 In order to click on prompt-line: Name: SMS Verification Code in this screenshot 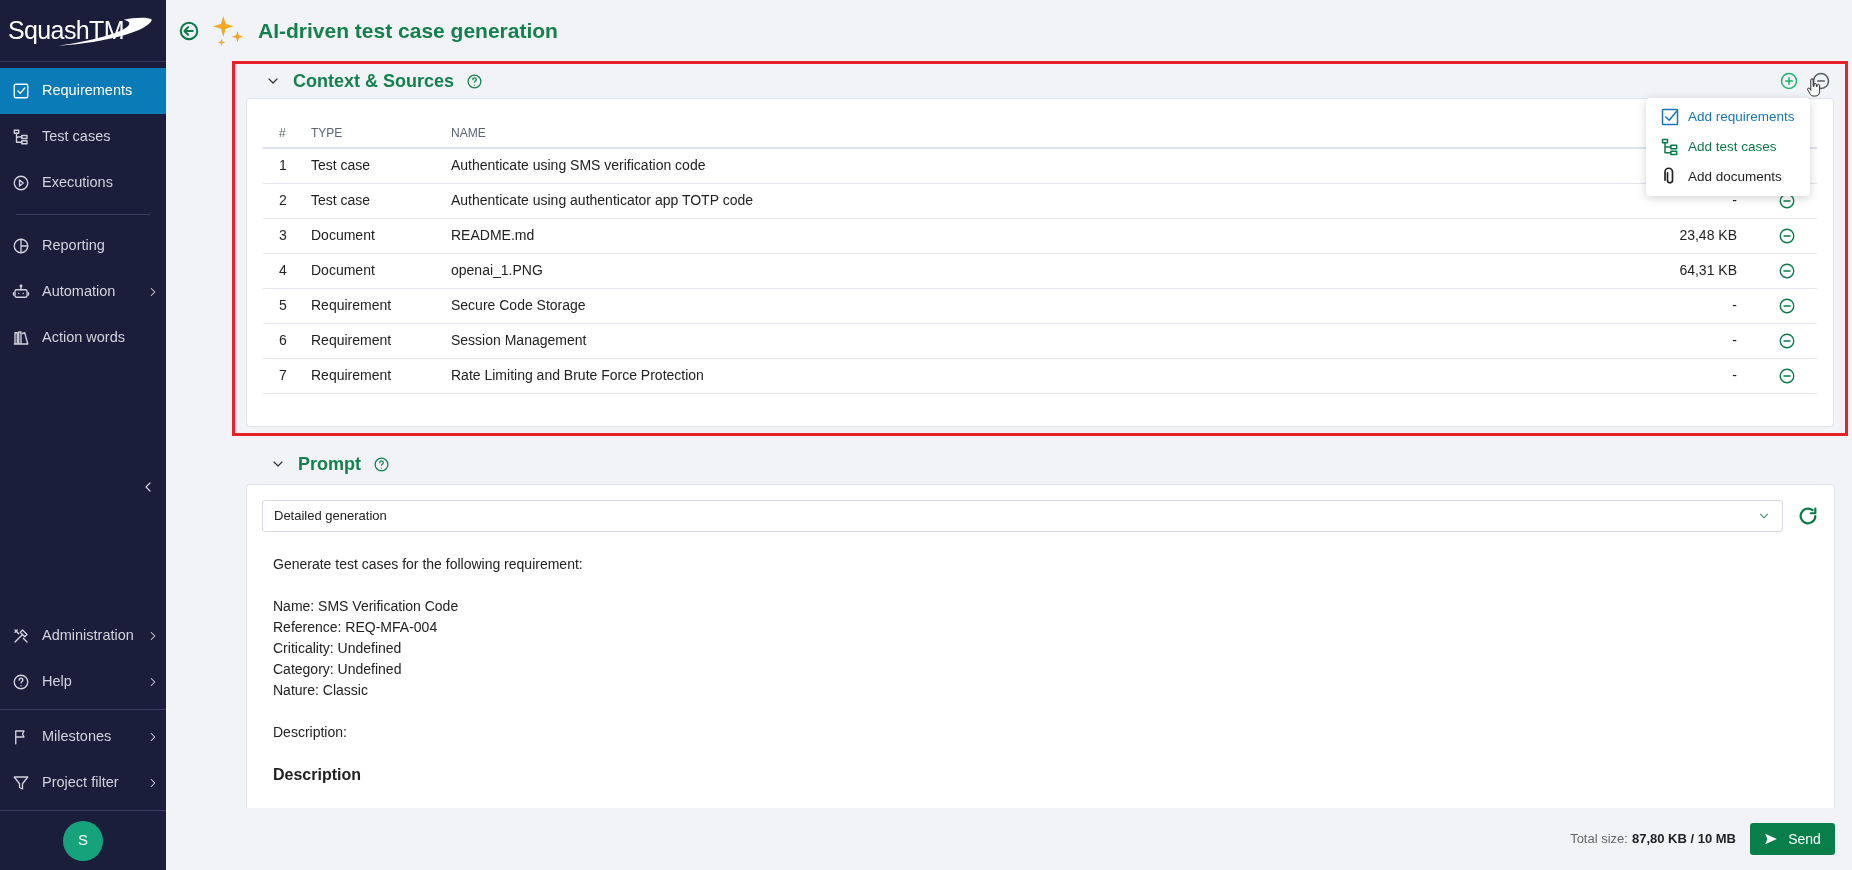, I will do `click(366, 606)`.